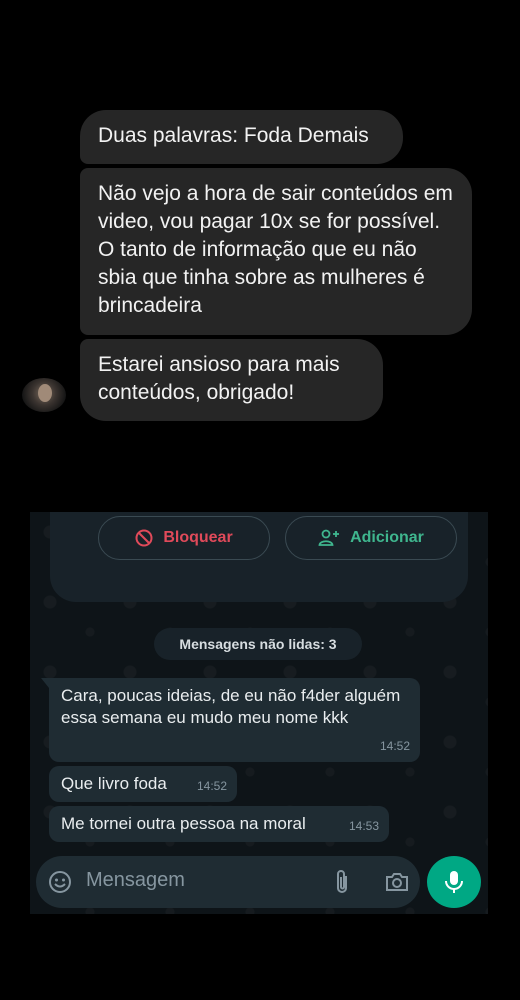 This screenshot has width=520, height=1000. I want to click on block-button: Bloquear, so click(184, 538).